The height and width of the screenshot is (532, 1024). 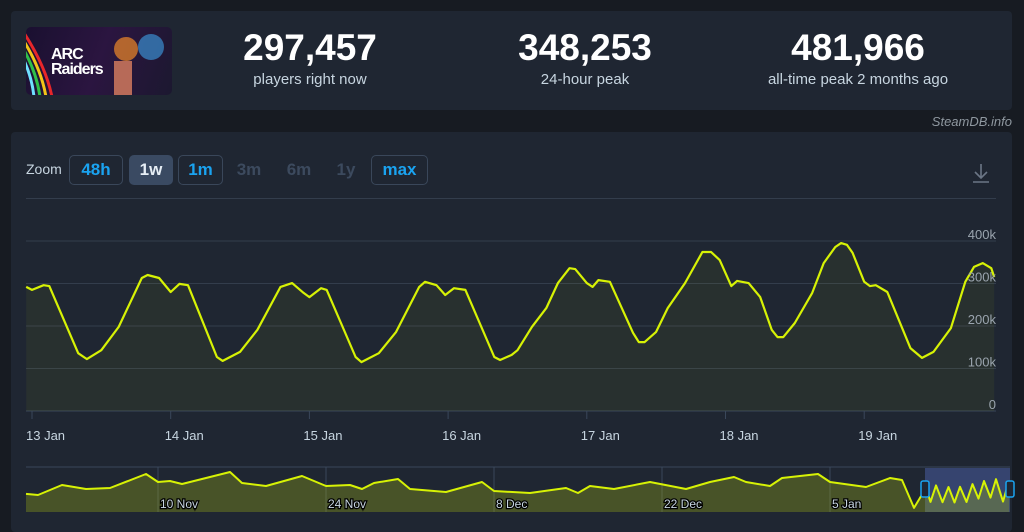 I want to click on navigator-tick-label: 8 Dec, so click(x=511, y=504).